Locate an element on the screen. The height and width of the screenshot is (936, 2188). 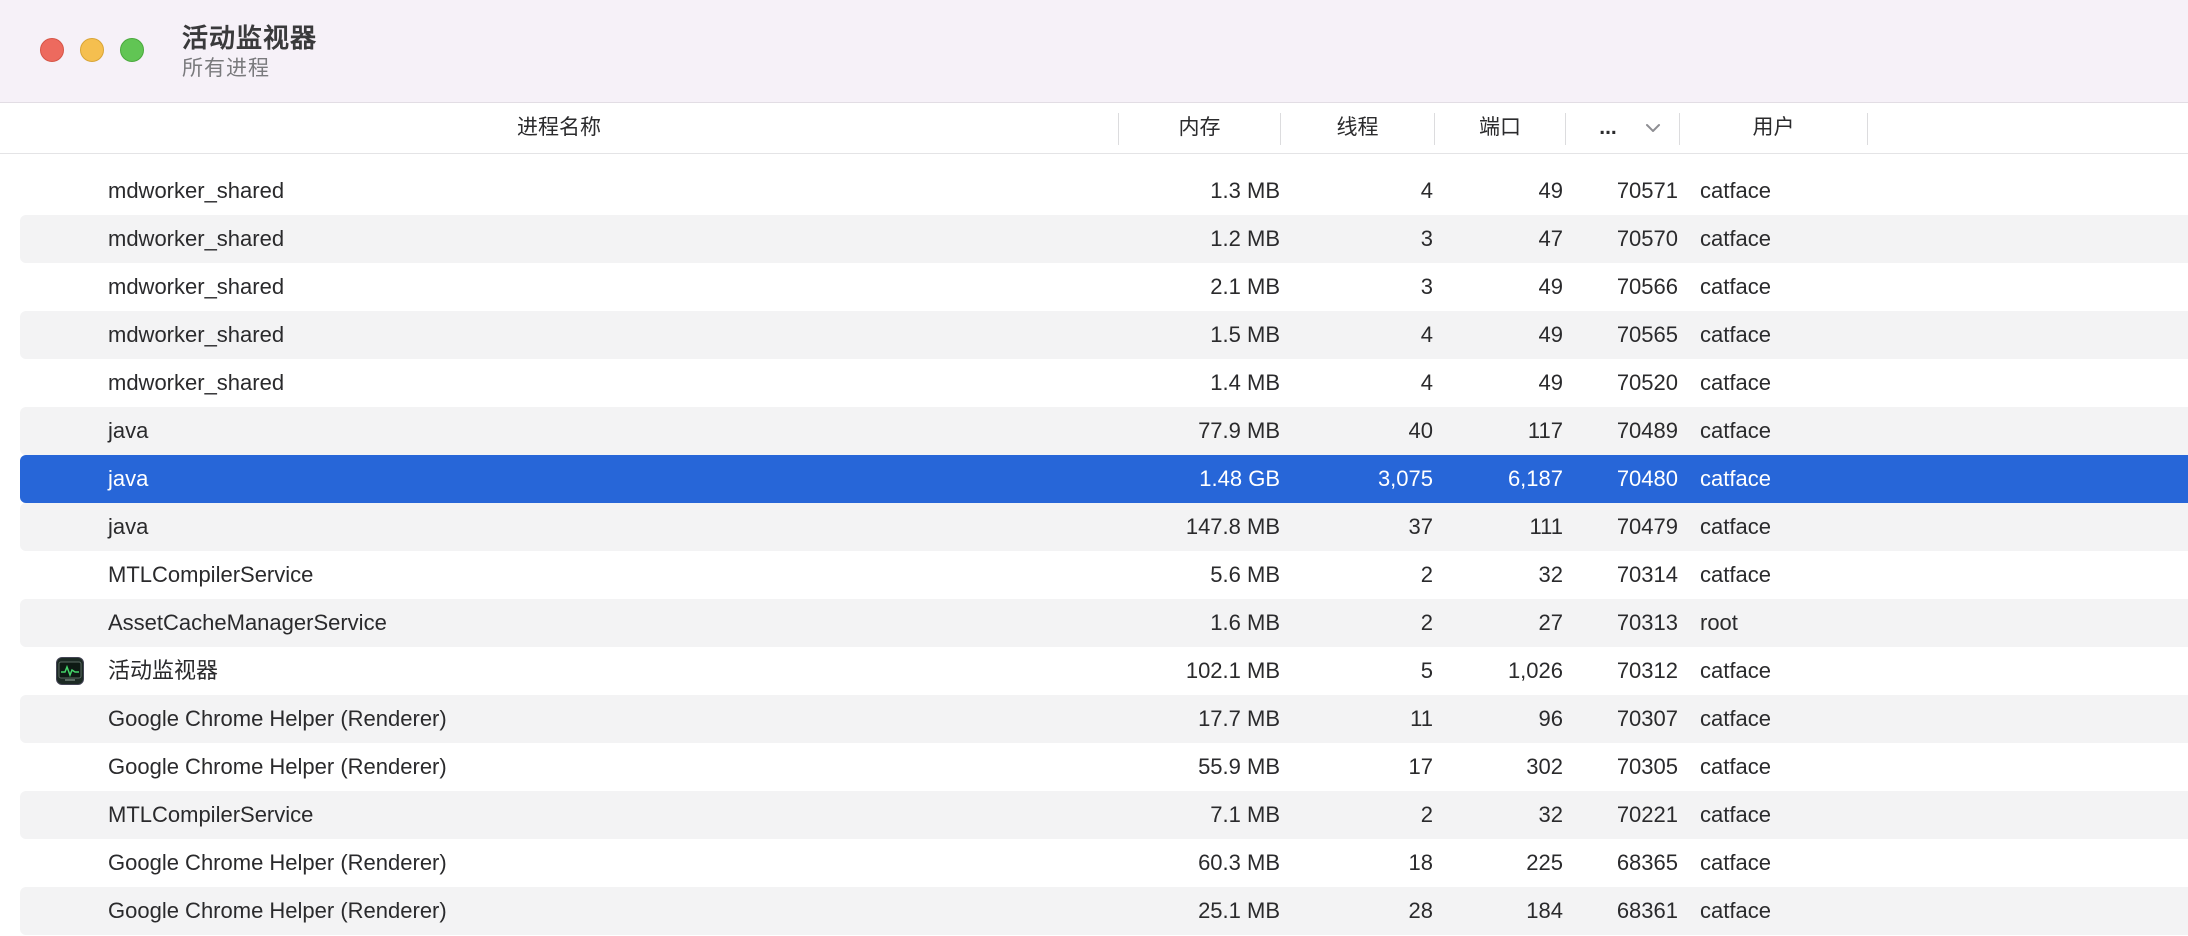
pid-value: 70480 is located at coordinates (1647, 478).